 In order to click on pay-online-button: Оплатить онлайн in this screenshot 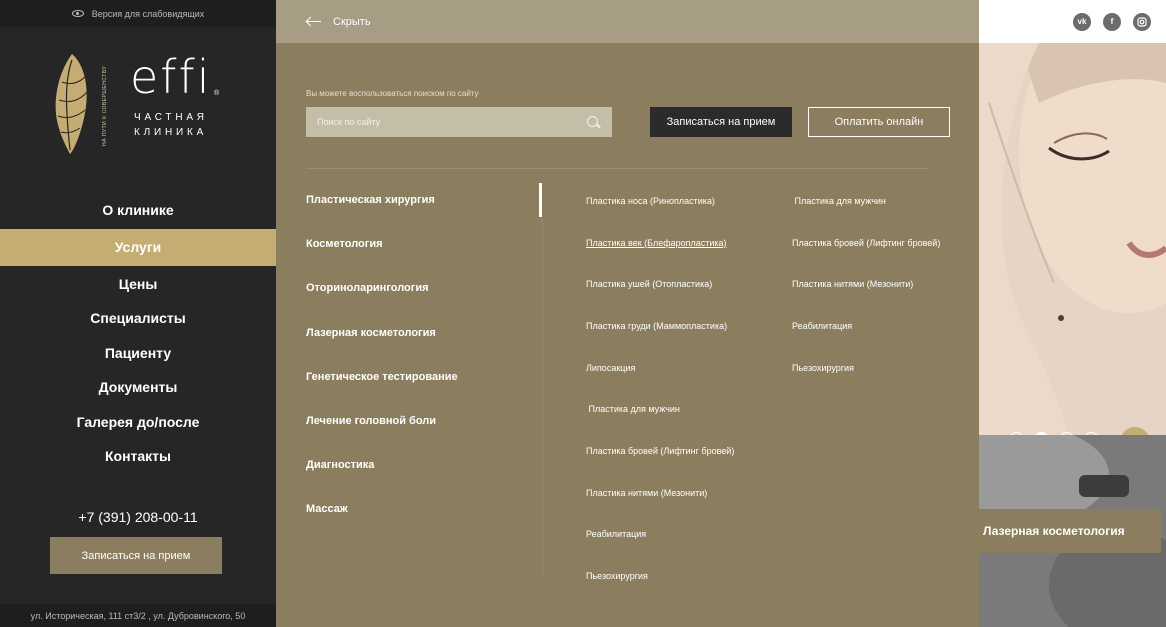, I will do `click(879, 122)`.